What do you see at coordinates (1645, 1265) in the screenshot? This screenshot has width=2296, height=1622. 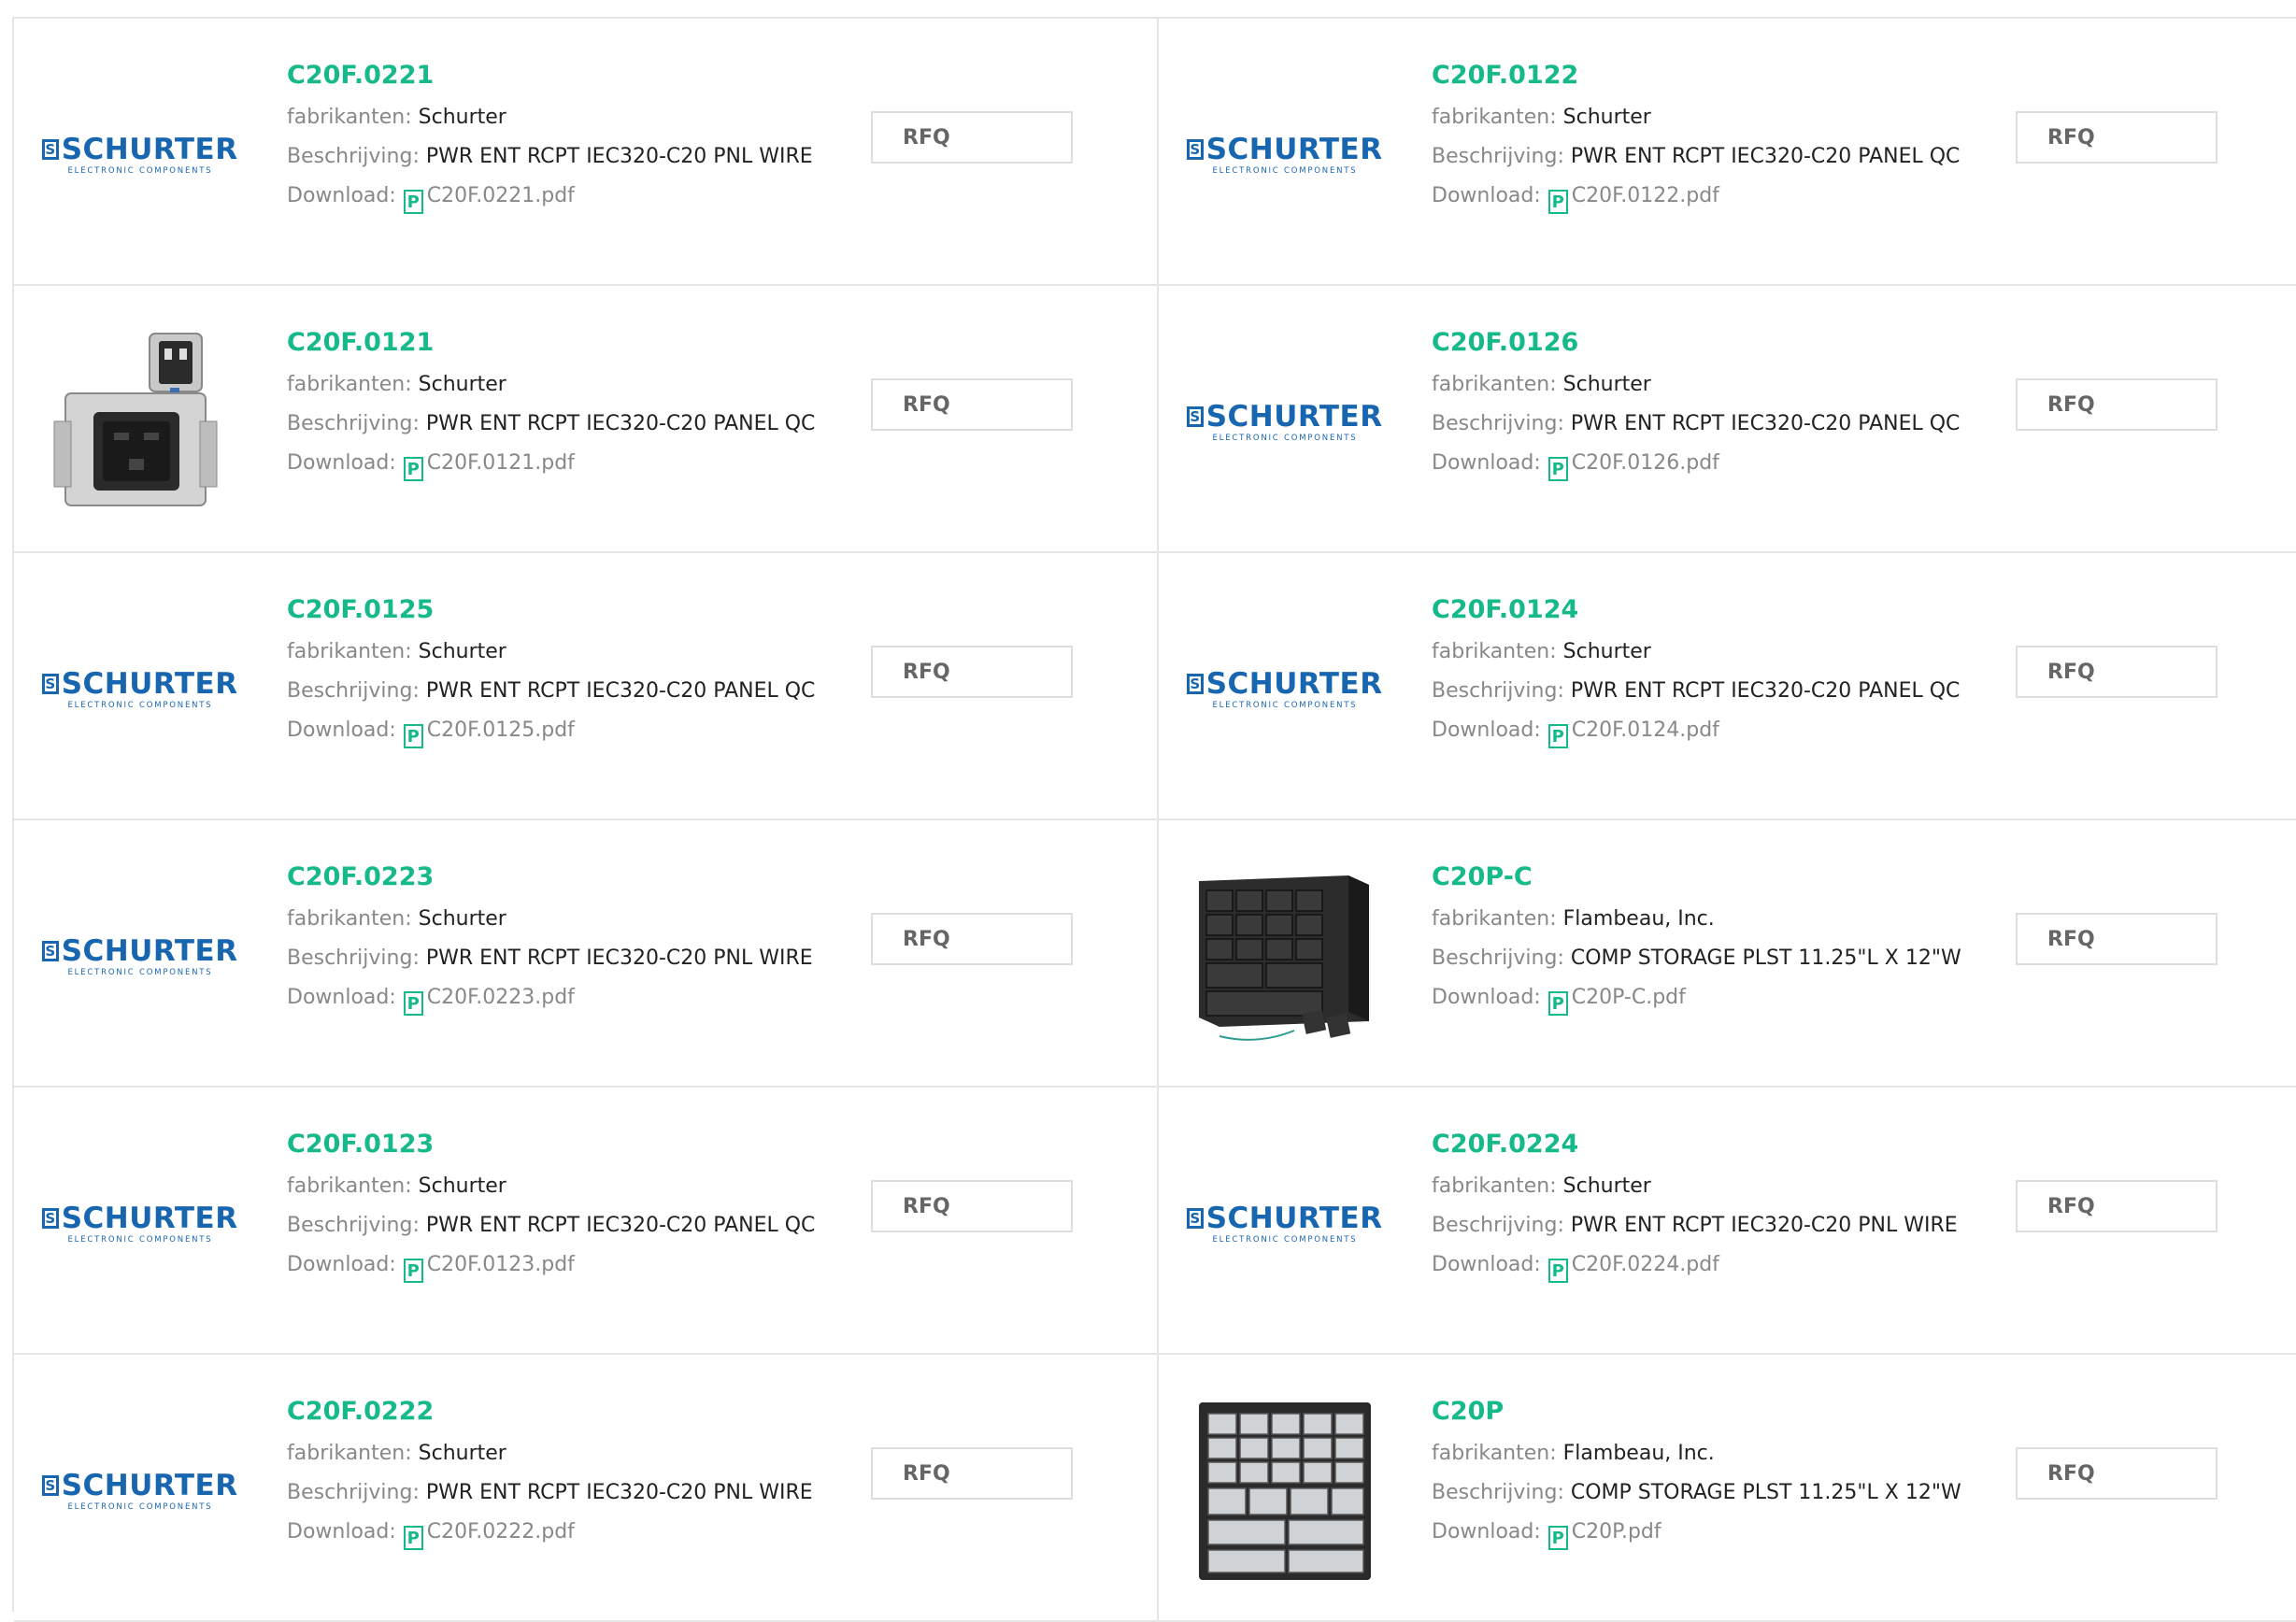 I see `datasheet-link: C20F.0224.pdf` at bounding box center [1645, 1265].